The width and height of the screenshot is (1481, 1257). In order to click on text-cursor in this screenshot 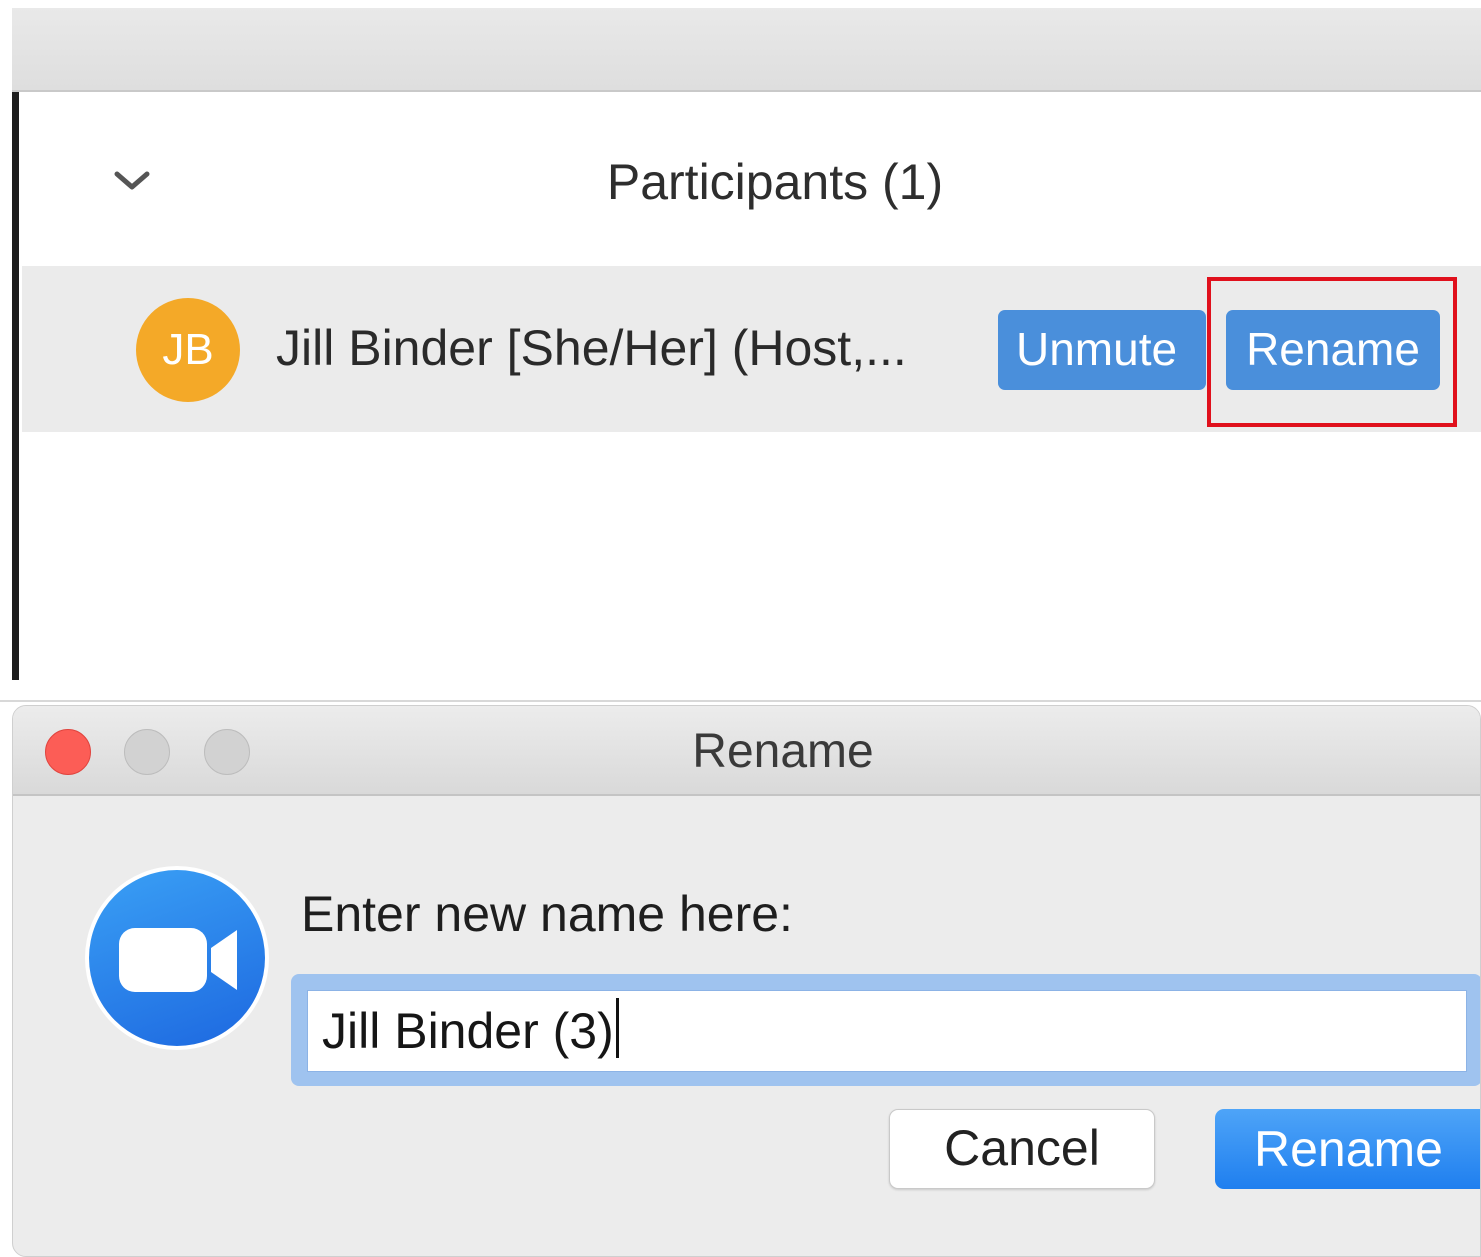, I will do `click(617, 1028)`.